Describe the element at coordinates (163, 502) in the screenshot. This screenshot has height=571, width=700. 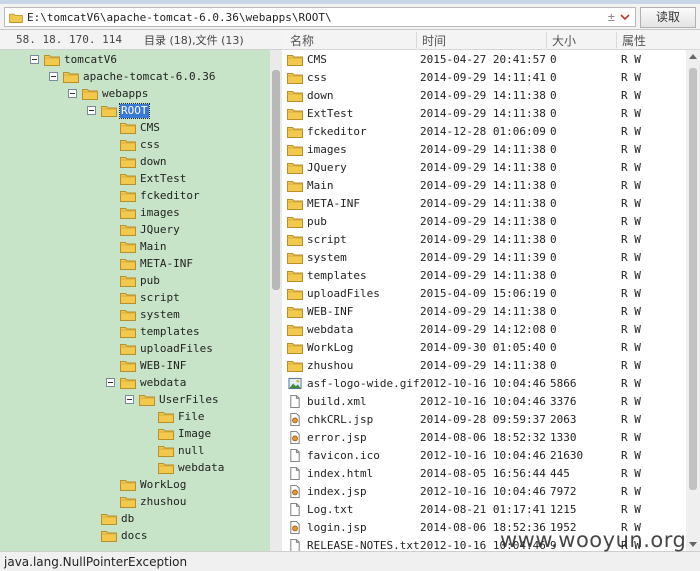
I see `tree-node-label: zhushou` at that location.